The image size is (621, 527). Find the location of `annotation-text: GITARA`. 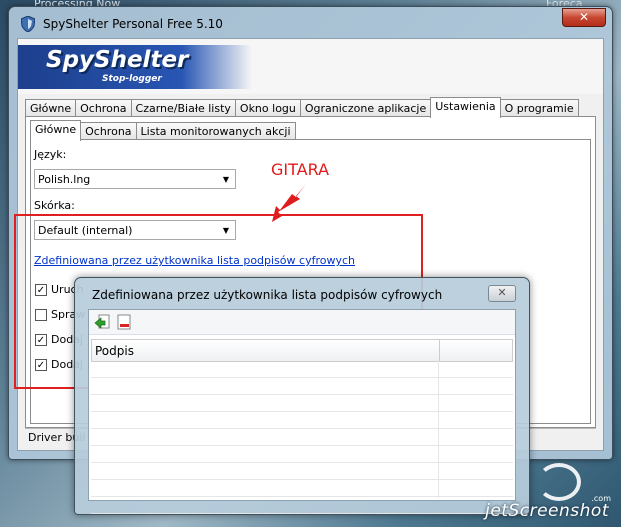

annotation-text: GITARA is located at coordinates (300, 169).